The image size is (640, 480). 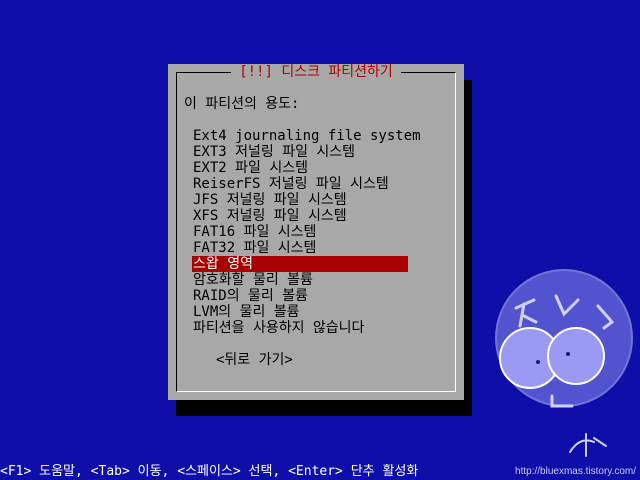 What do you see at coordinates (306, 136) in the screenshot?
I see `option-ext4: Ext4 journaling file system` at bounding box center [306, 136].